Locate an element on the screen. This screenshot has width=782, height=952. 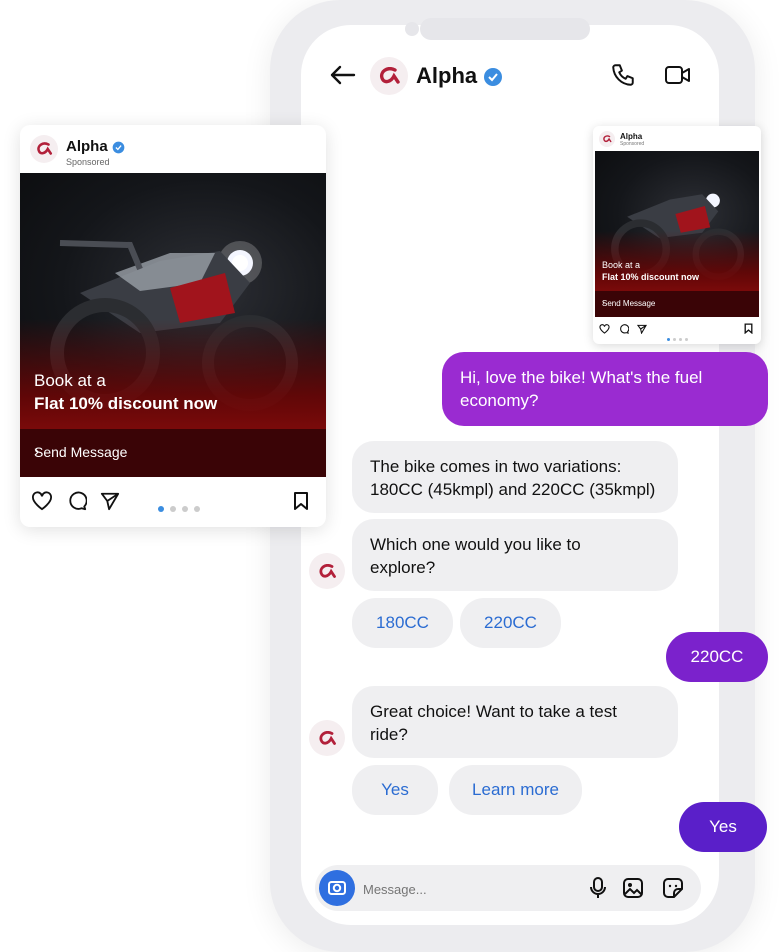
back-arrow-icon is located at coordinates (342, 75).